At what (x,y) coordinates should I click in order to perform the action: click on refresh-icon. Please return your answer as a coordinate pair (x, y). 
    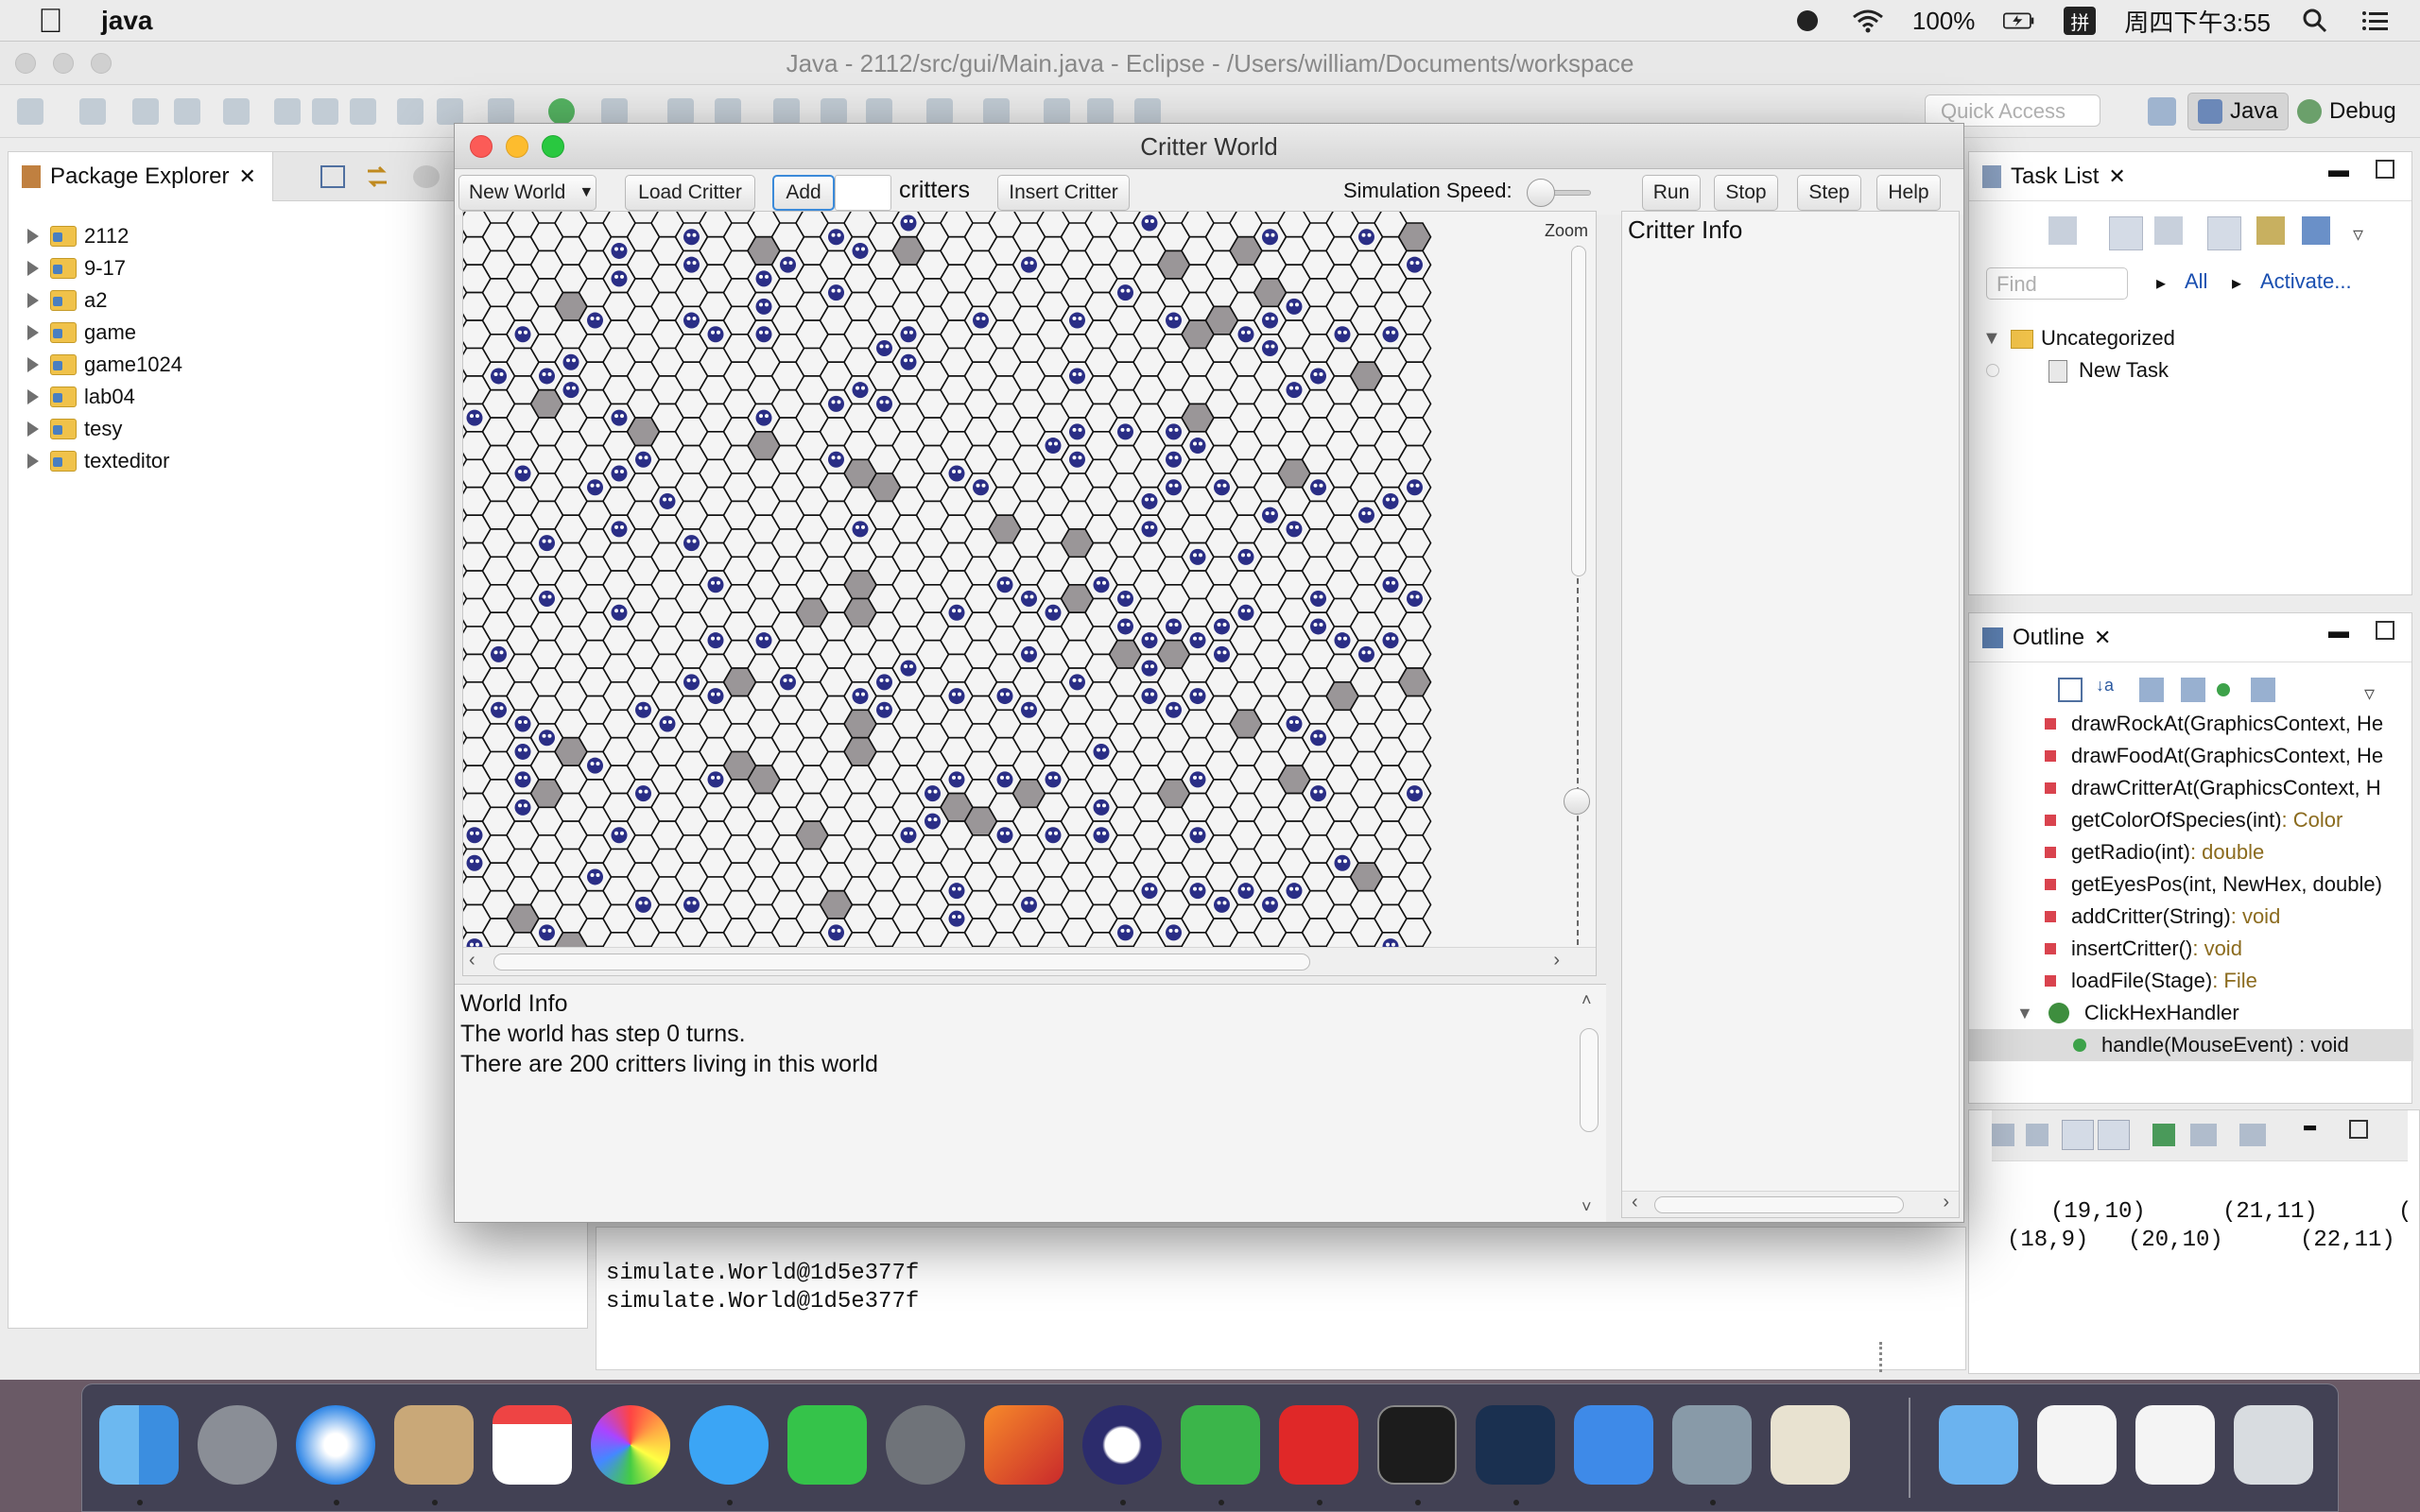
    Looking at the image, I should click on (728, 111).